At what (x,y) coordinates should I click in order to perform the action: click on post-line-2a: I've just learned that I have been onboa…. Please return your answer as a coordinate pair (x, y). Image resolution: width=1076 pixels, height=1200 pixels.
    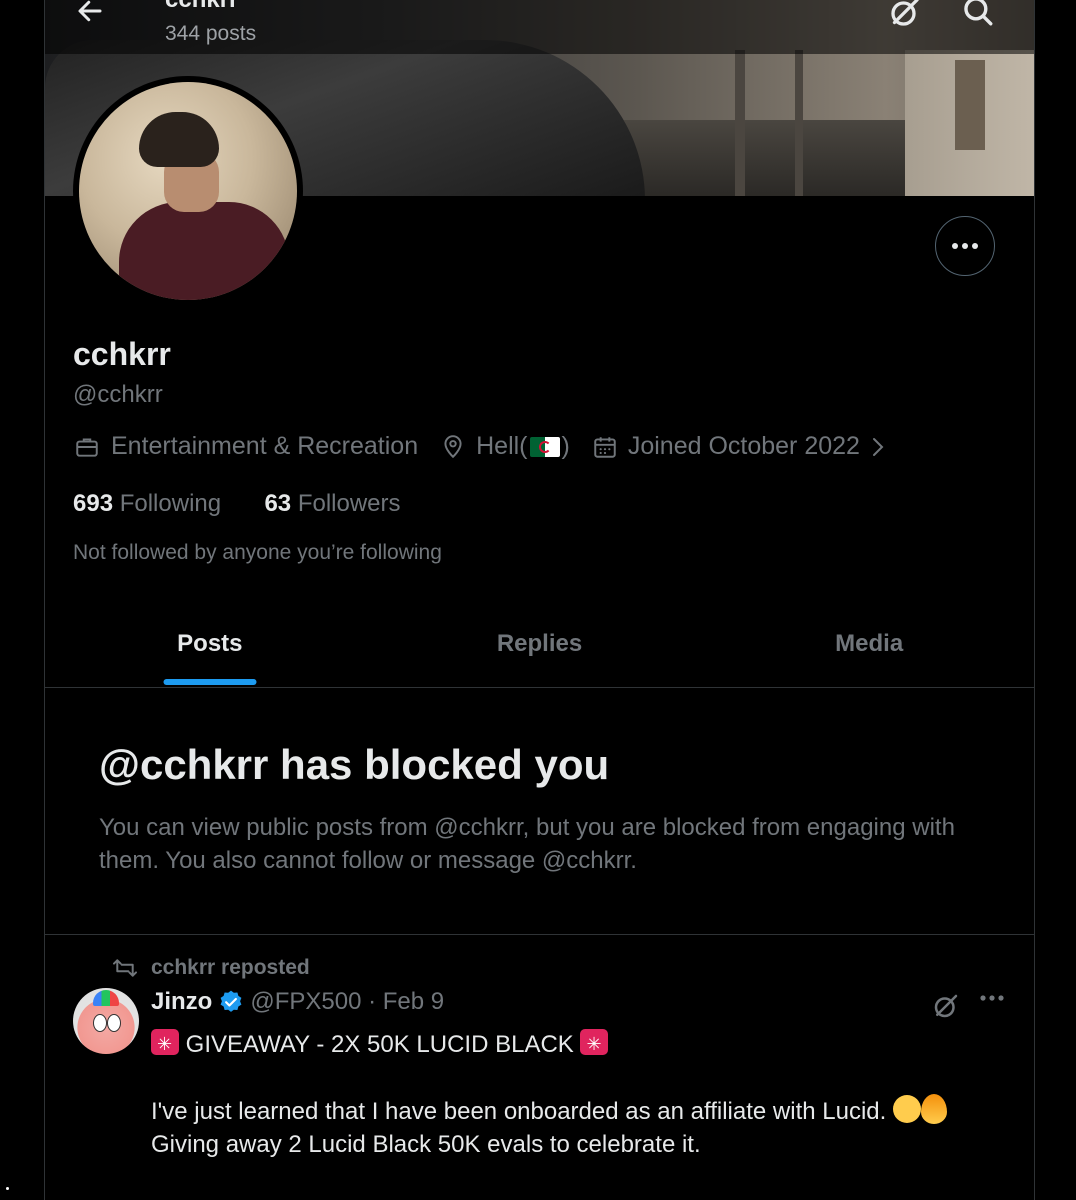
    Looking at the image, I should click on (522, 1111).